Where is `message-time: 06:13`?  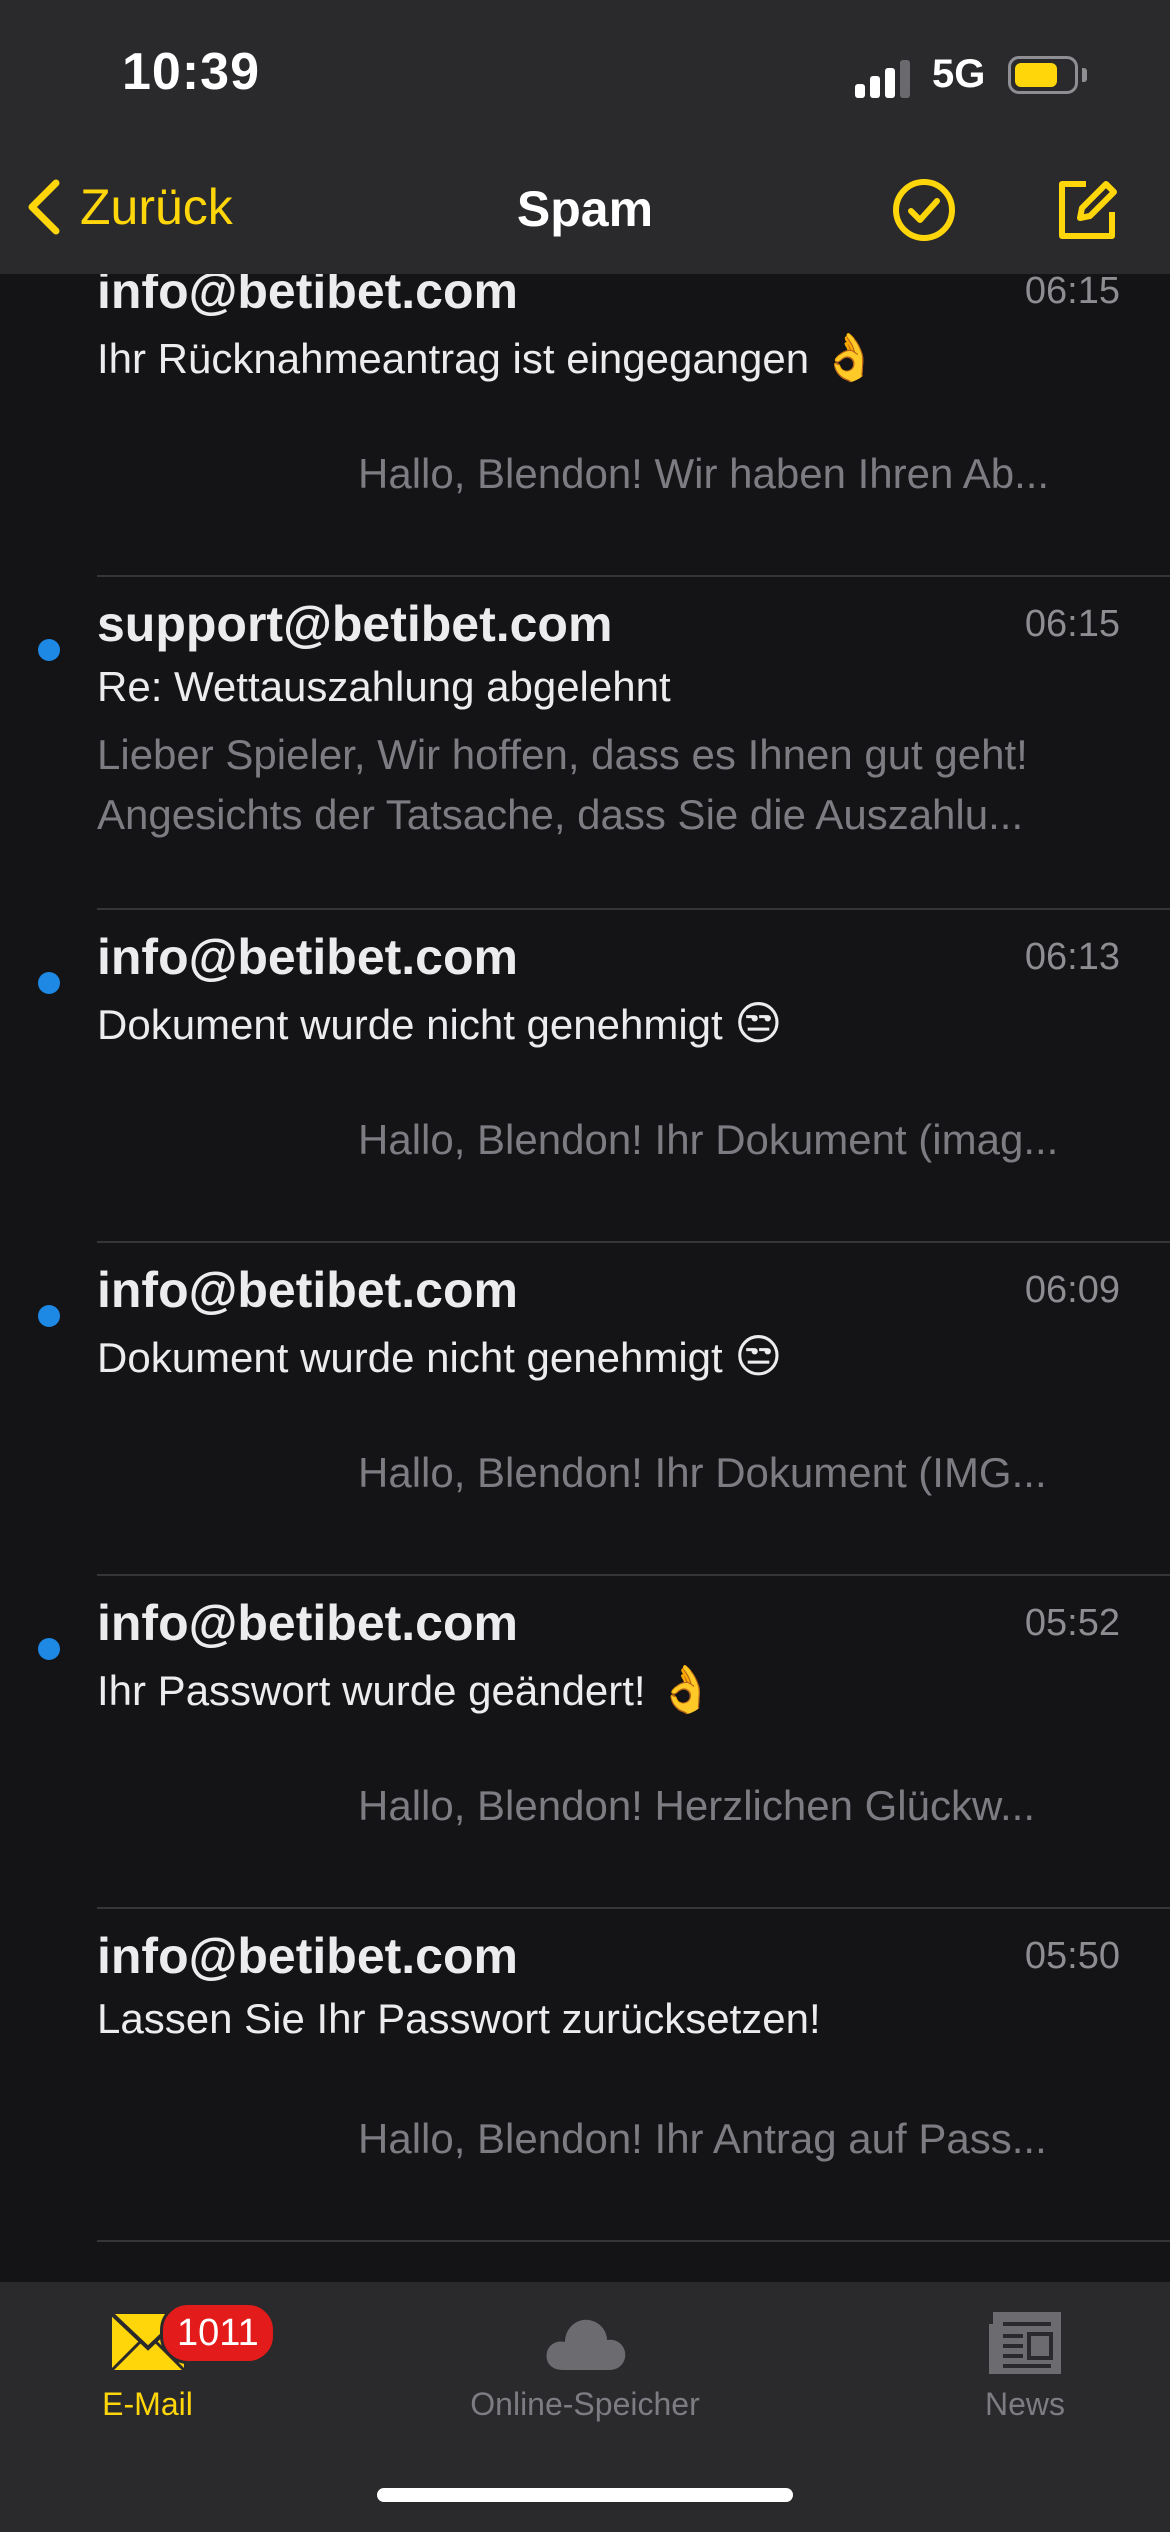 message-time: 06:13 is located at coordinates (1072, 957).